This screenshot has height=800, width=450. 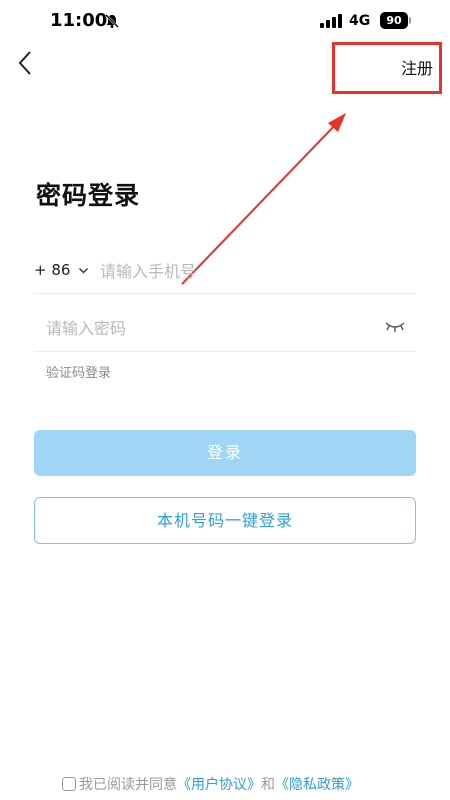 What do you see at coordinates (206, 328) in the screenshot?
I see `password-input` at bounding box center [206, 328].